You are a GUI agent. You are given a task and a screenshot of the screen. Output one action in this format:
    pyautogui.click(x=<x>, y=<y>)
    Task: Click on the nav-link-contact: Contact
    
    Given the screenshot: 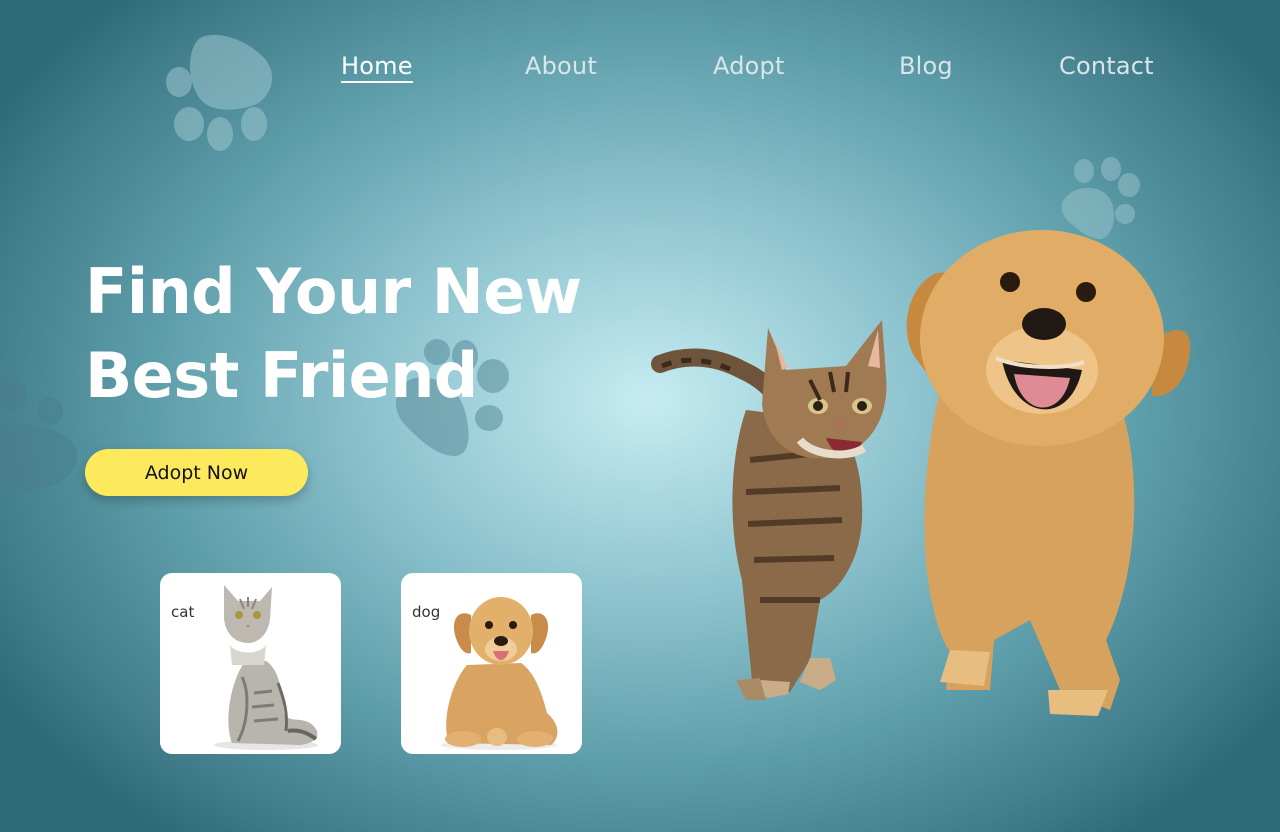 What is the action you would take?
    pyautogui.click(x=1106, y=66)
    